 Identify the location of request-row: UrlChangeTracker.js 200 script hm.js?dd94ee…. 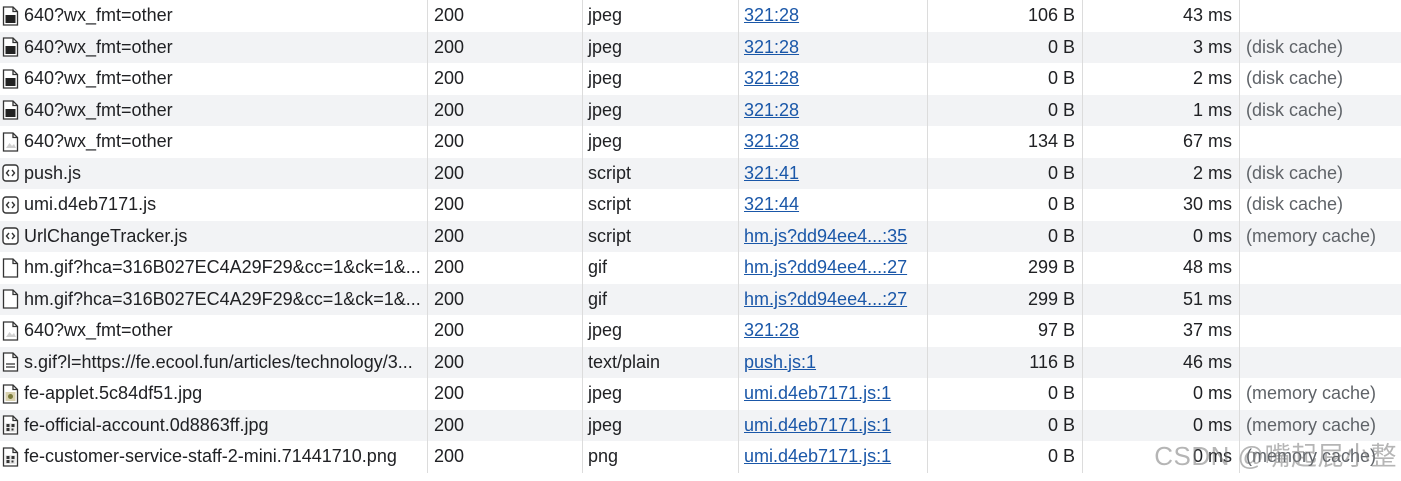
(700, 236).